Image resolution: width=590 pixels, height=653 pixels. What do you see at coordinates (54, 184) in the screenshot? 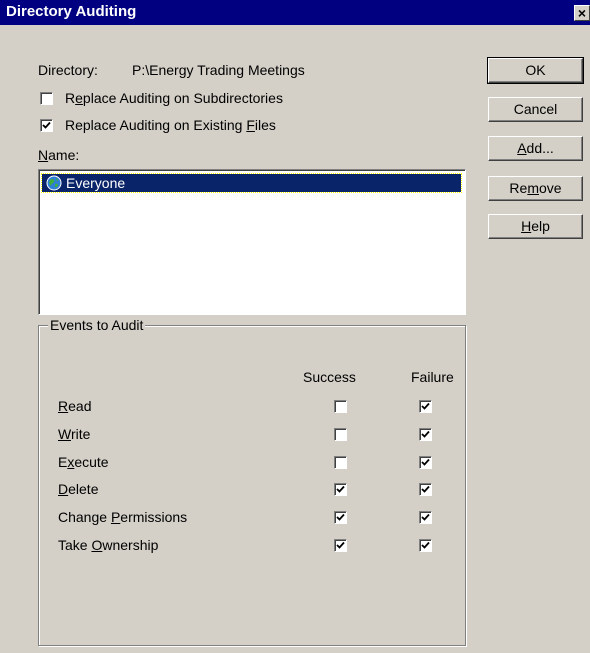
I see `globe-icon` at bounding box center [54, 184].